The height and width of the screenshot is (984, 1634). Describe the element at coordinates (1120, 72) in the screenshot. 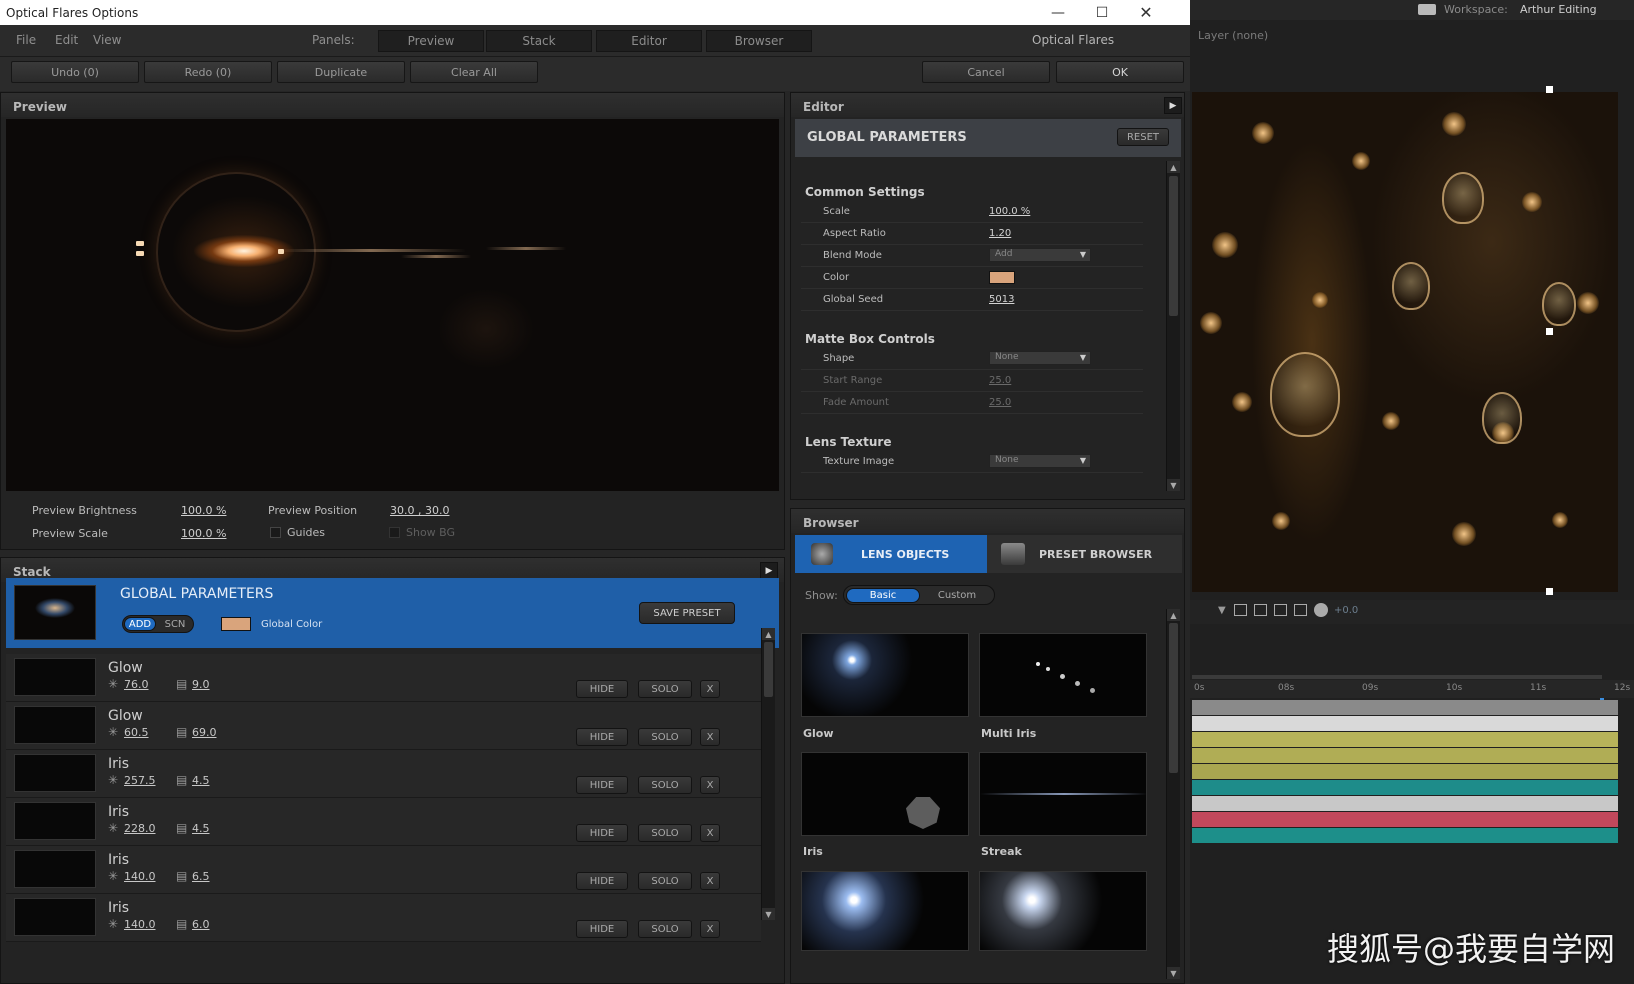

I see `ok-button: OK` at that location.